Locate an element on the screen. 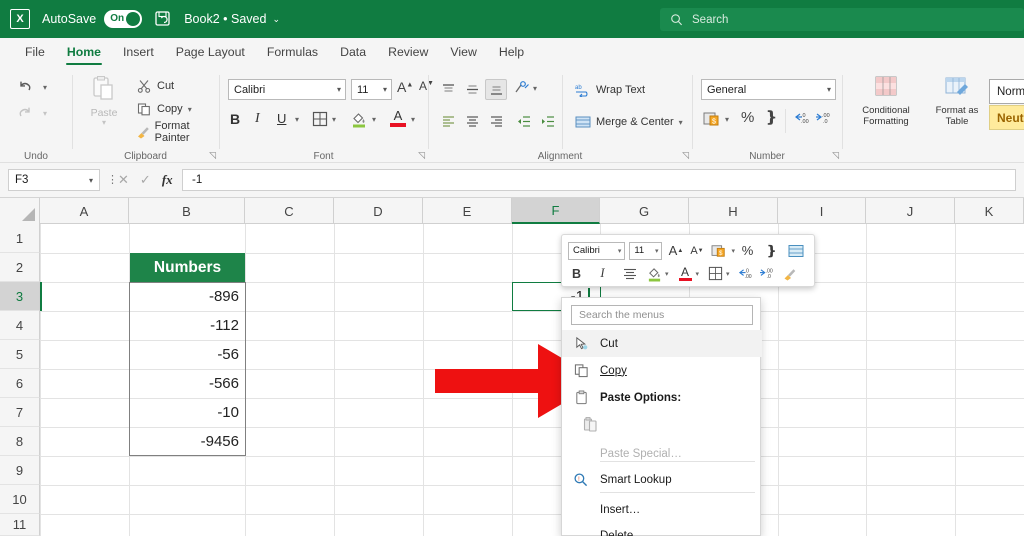  clipboard-dialog-launcher: ◹ is located at coordinates (212, 155).